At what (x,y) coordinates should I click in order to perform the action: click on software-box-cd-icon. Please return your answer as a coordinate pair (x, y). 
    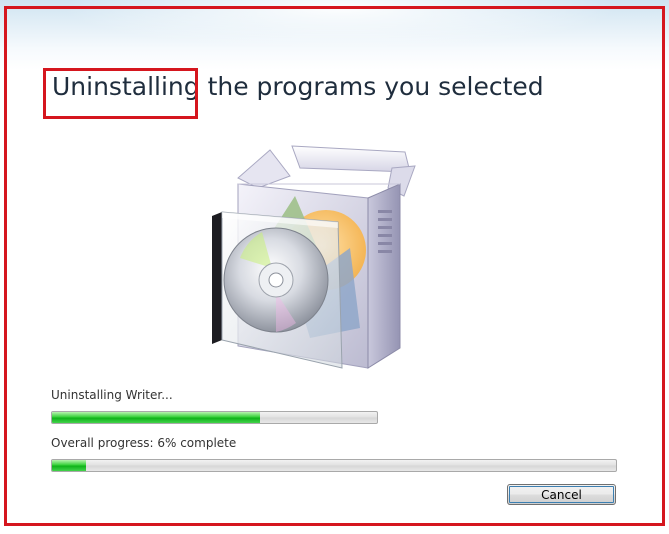
    Looking at the image, I should click on (314, 257).